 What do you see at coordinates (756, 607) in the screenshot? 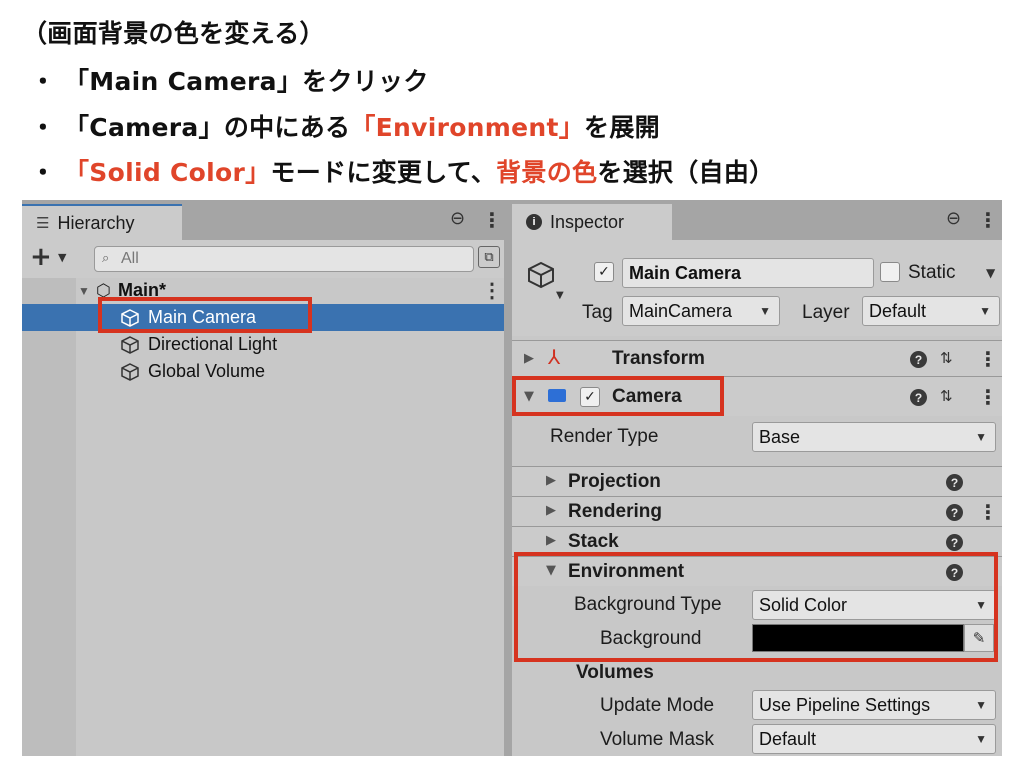
I see `highlight-environment` at bounding box center [756, 607].